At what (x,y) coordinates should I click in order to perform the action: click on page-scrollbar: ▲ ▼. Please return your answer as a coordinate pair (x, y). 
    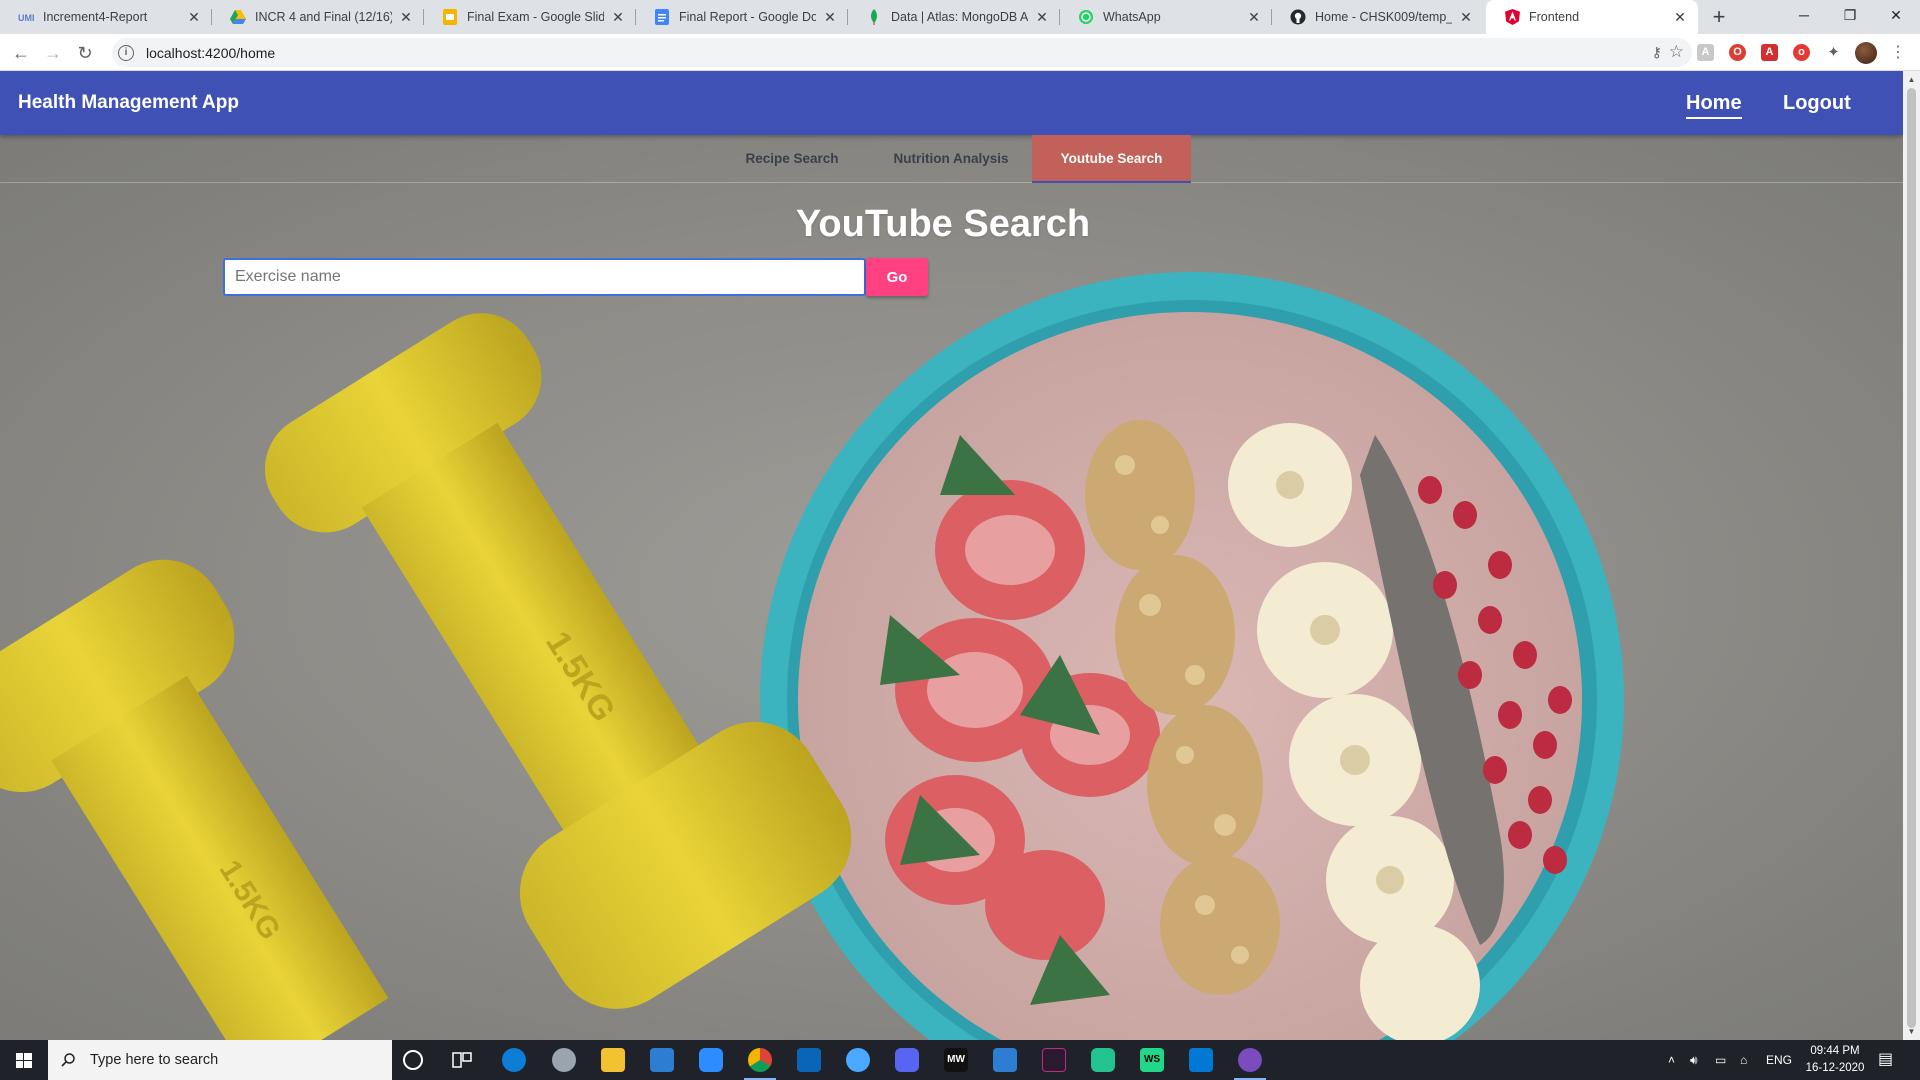
    Looking at the image, I should click on (1911, 555).